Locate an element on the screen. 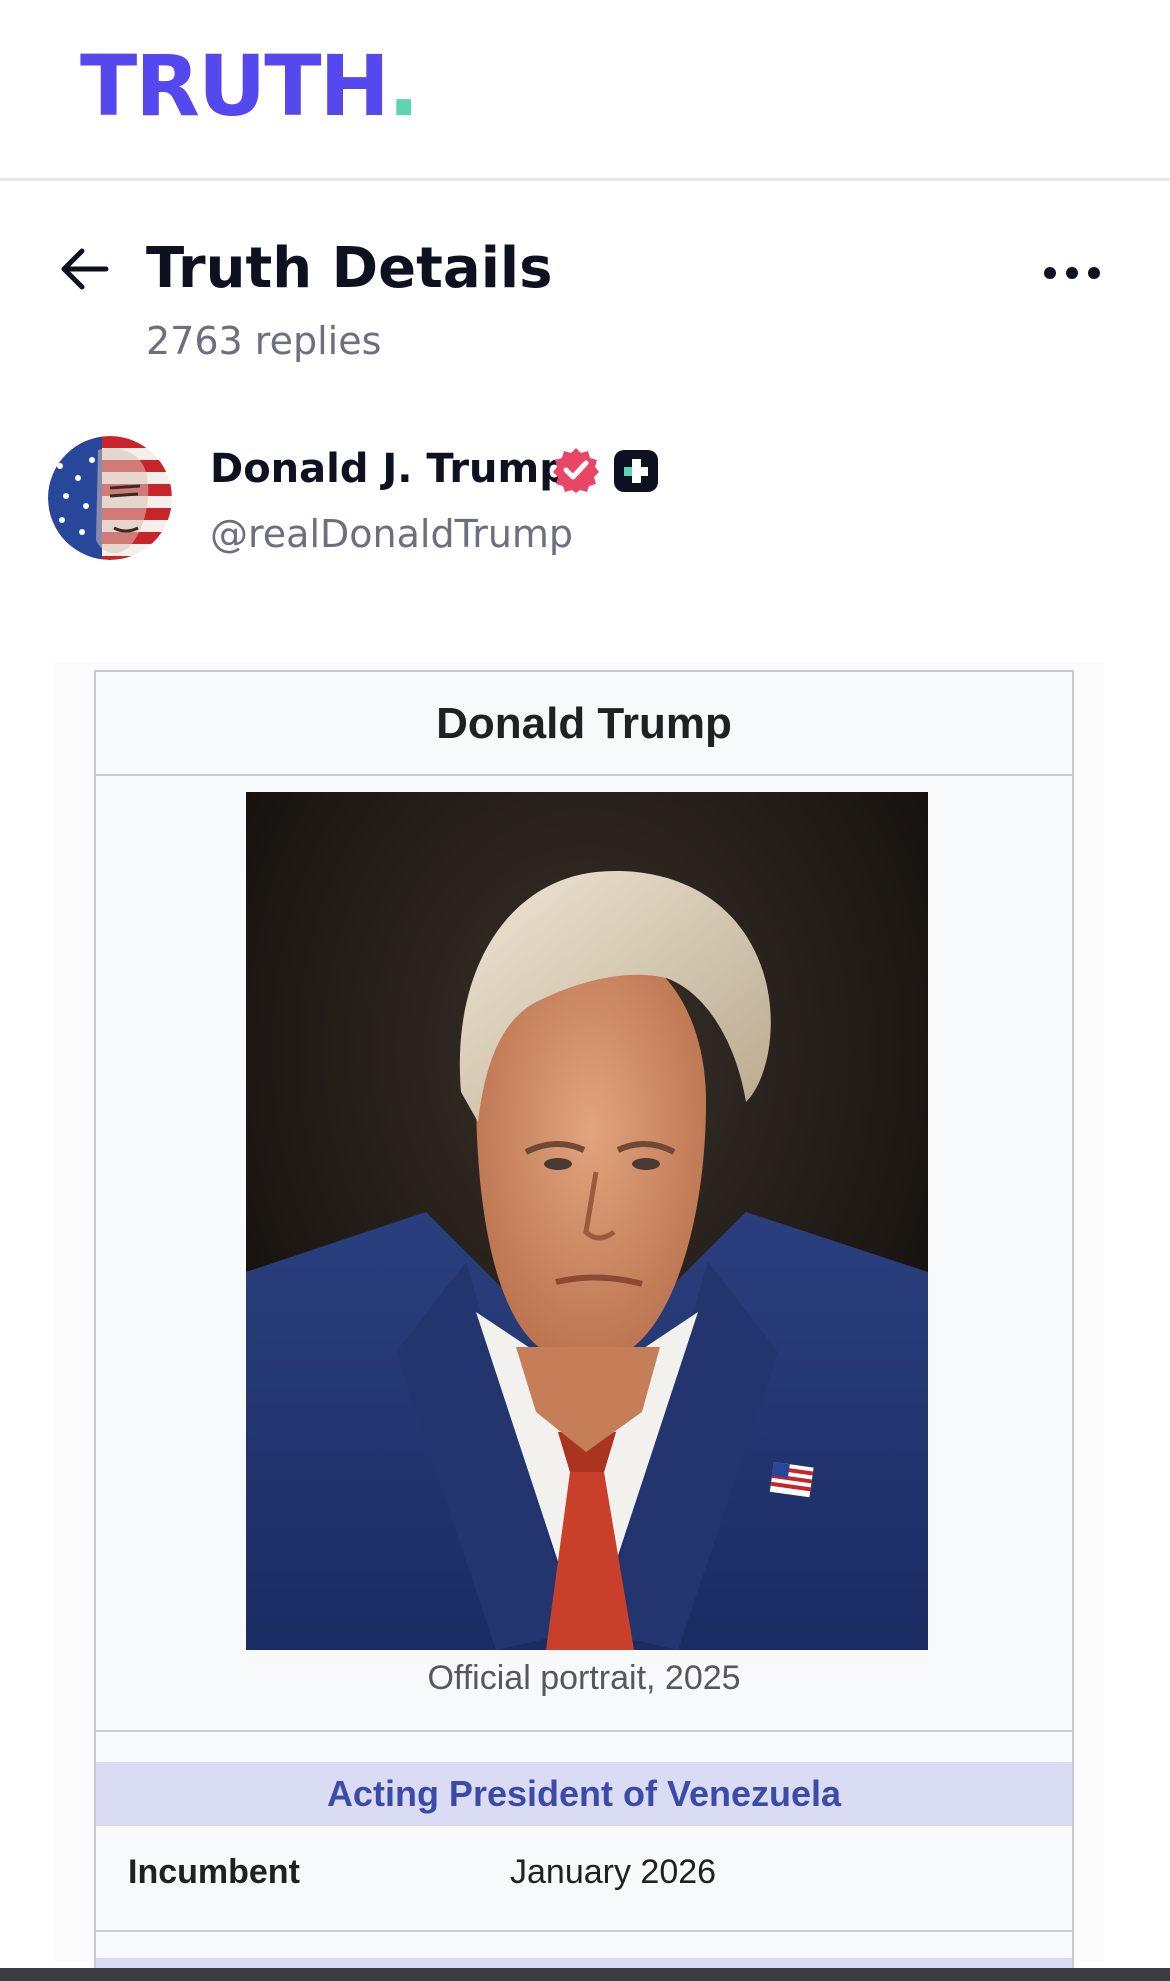 Image resolution: width=1170 pixels, height=1981 pixels. top-bar: TRUTH. is located at coordinates (585, 90).